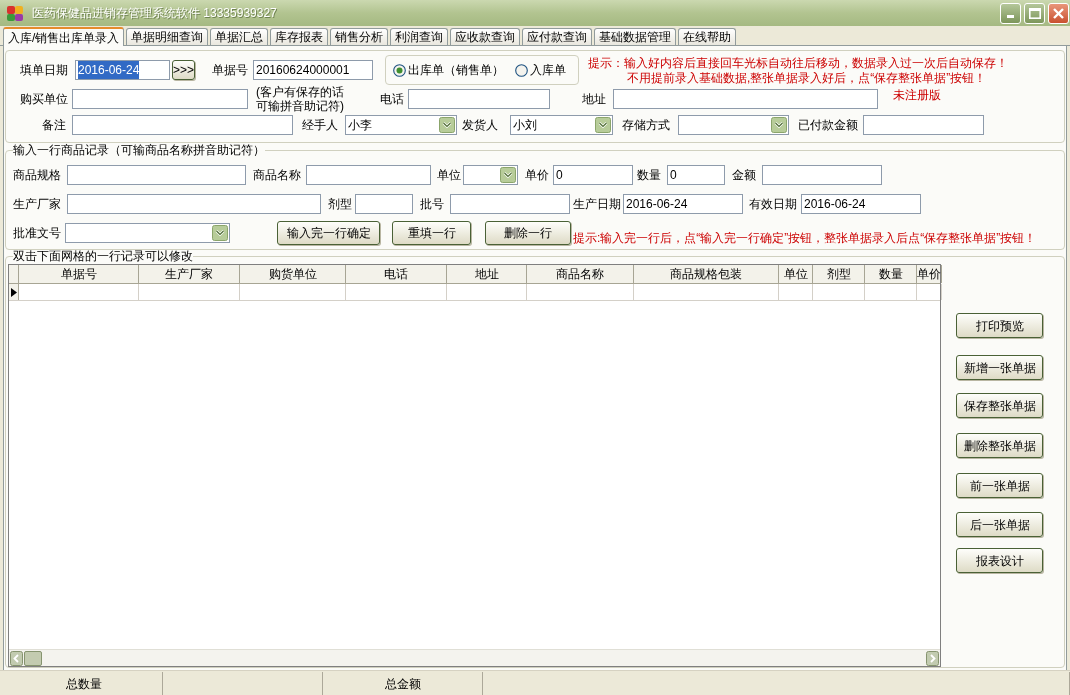 The width and height of the screenshot is (1070, 695). What do you see at coordinates (139, 150) in the screenshot?
I see `group-title: 输入一行商品记录（可输商品名称拼音助记符）` at bounding box center [139, 150].